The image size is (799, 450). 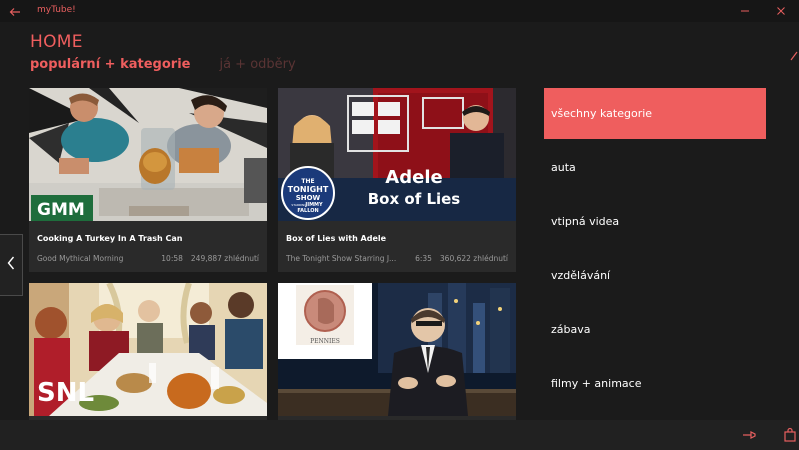 I want to click on thumbnail-logo-line: FALLON, so click(x=307, y=211).